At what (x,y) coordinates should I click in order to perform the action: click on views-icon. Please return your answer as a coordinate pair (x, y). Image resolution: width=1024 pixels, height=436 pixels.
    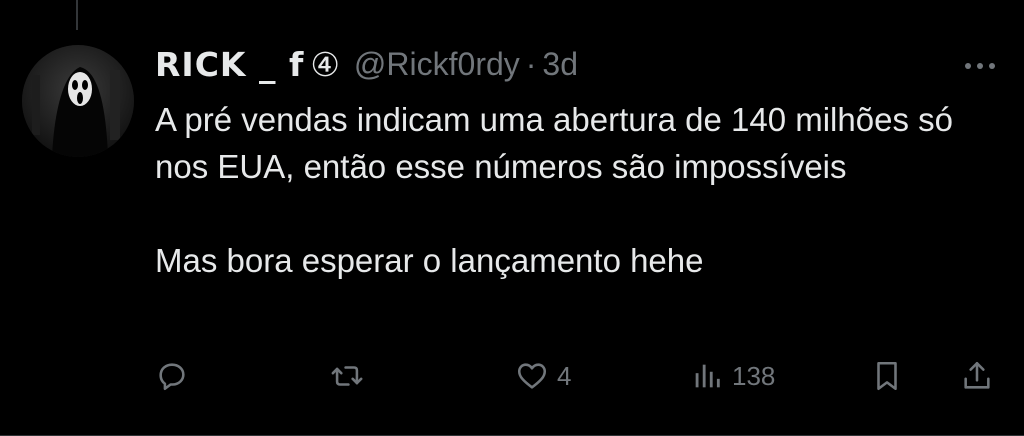
    Looking at the image, I should click on (707, 376).